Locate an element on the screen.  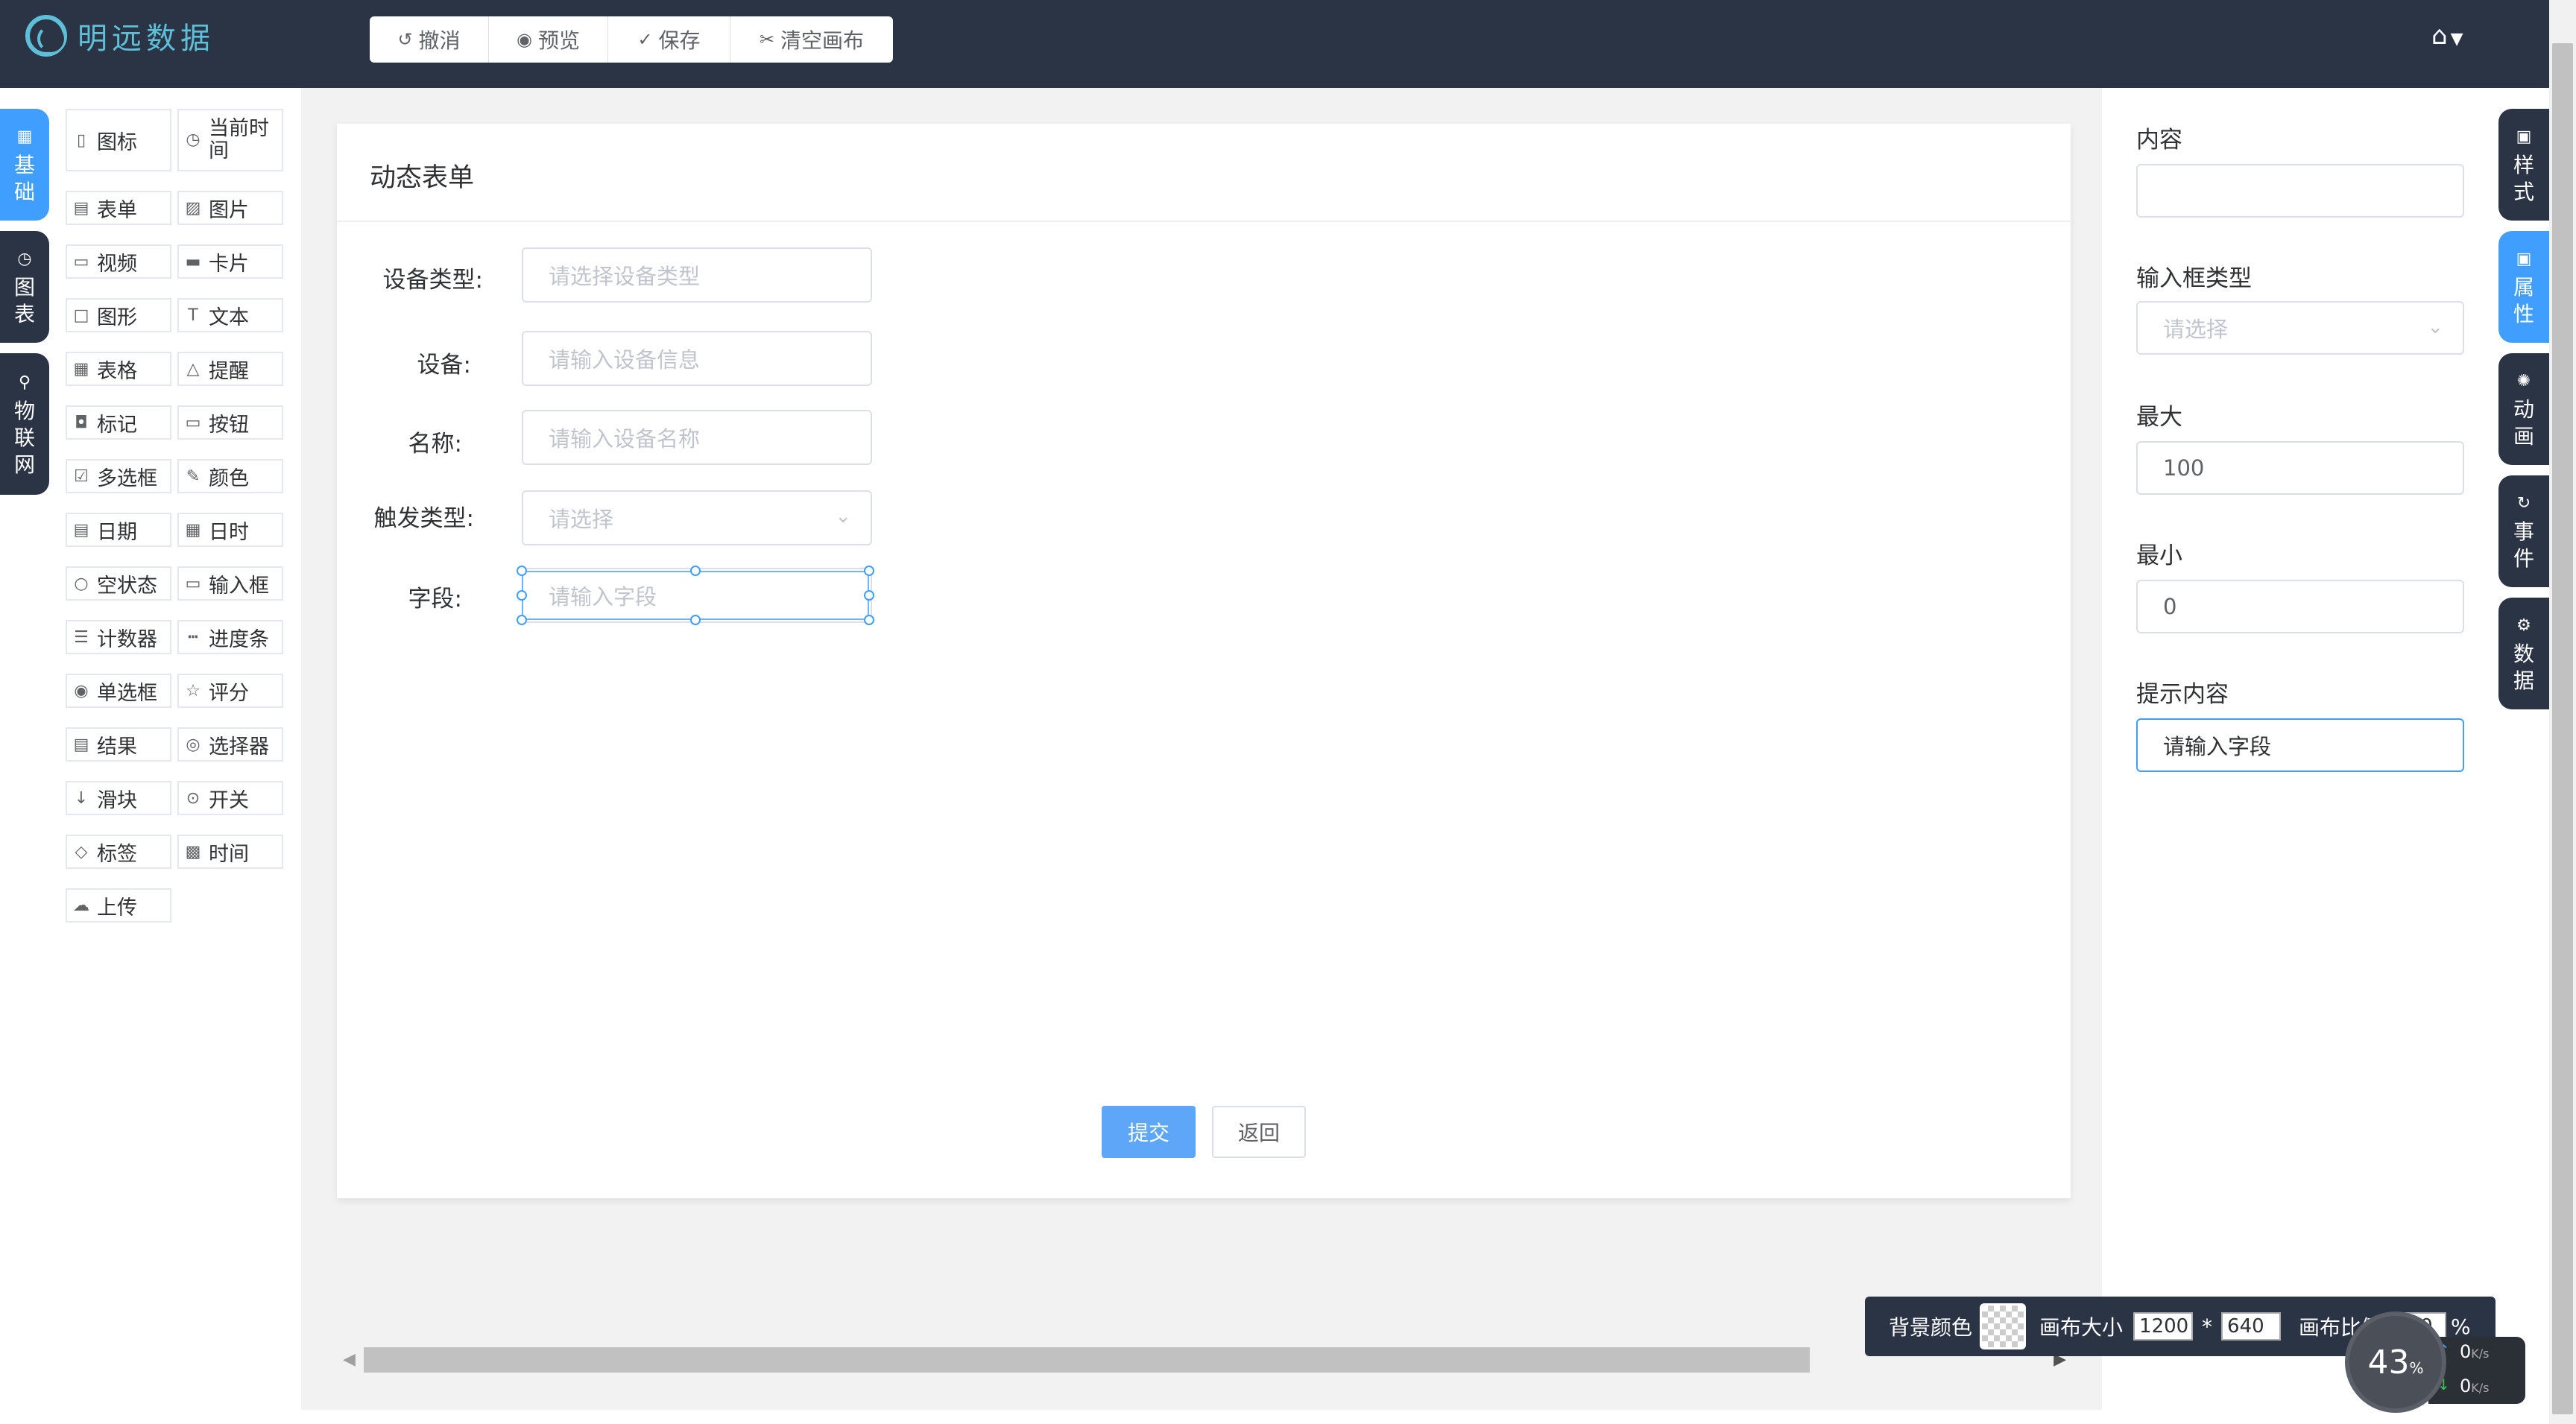
component-form: ▤ 表单 is located at coordinates (118, 208).